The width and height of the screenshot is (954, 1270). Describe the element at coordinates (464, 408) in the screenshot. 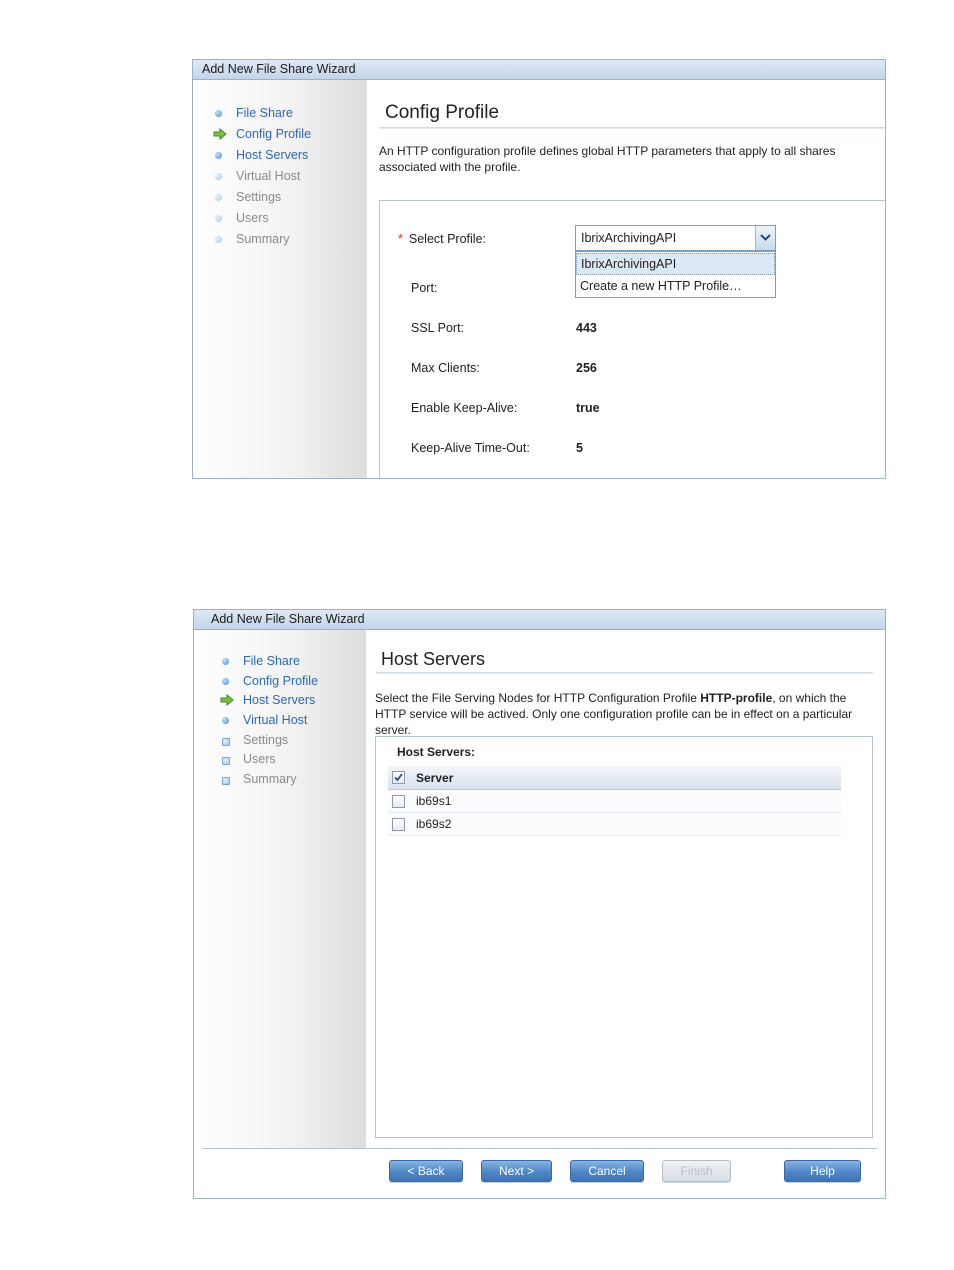

I see `keep-alive-label: Enable Keep-Alive:` at that location.